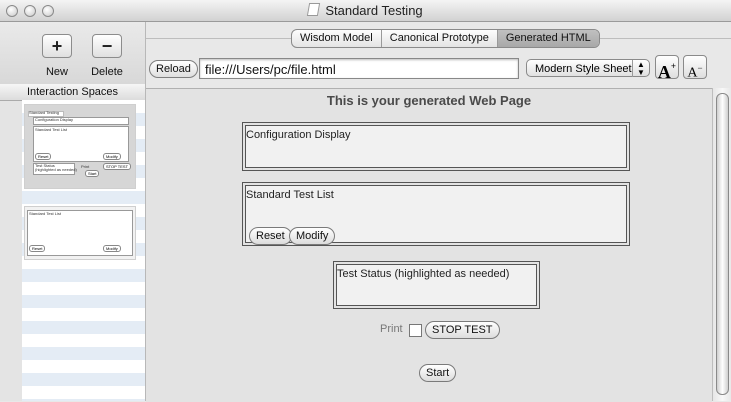 This screenshot has height=402, width=731. Describe the element at coordinates (436, 214) in the screenshot. I see `standard-test-list-box: Standard Test List Reset Modify` at that location.